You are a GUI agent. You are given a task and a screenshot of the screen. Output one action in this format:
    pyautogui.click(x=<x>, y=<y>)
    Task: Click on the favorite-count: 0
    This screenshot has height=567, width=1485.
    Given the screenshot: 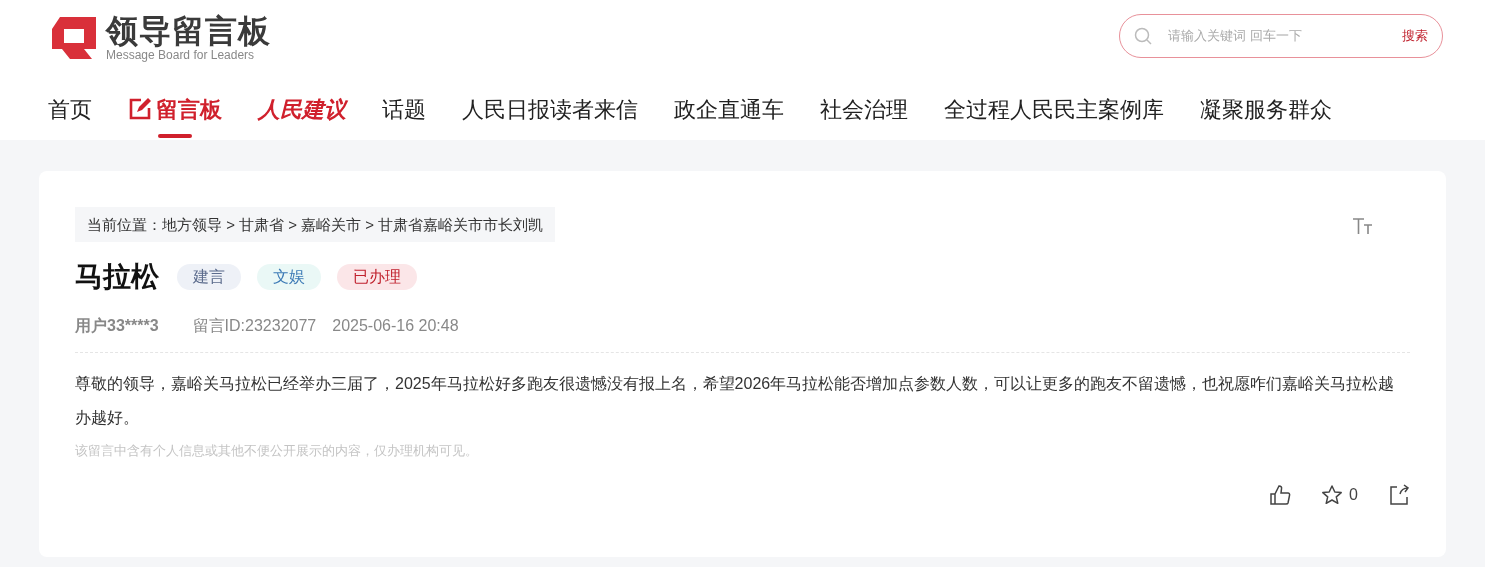 What is the action you would take?
    pyautogui.click(x=1353, y=495)
    